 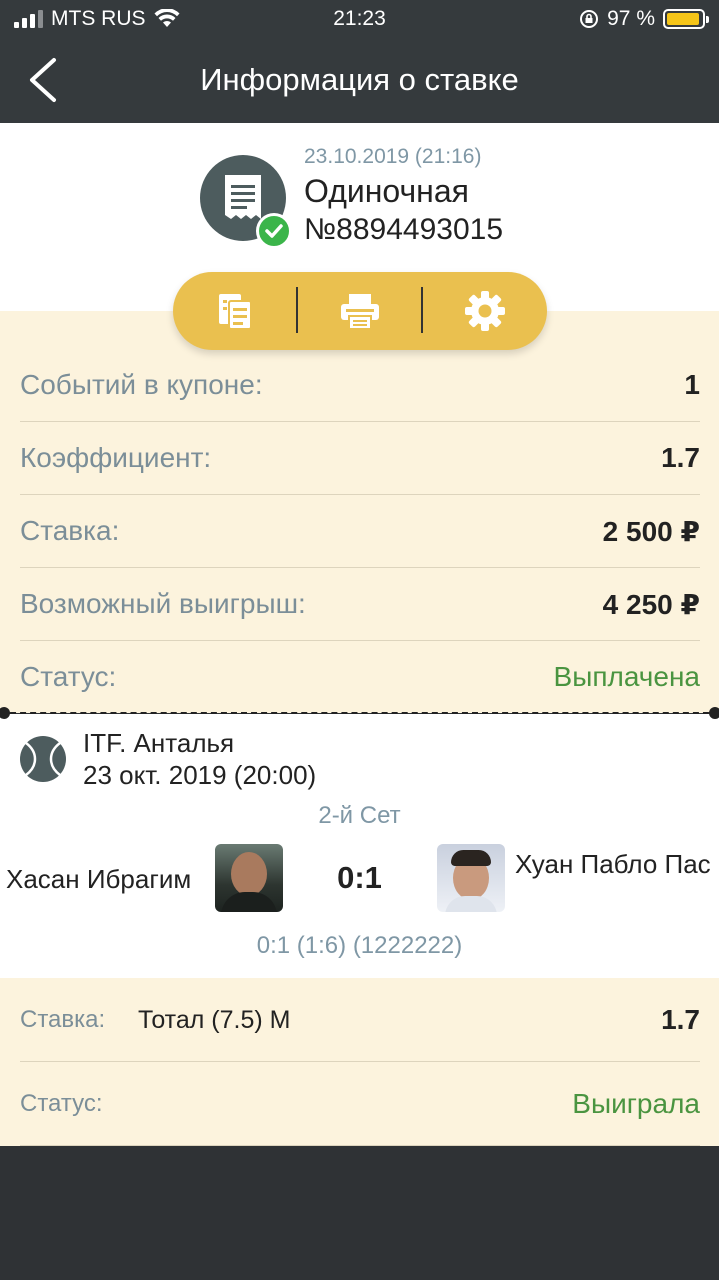 What do you see at coordinates (651, 531) in the screenshot?
I see `info-value: 2 500 ₽` at bounding box center [651, 531].